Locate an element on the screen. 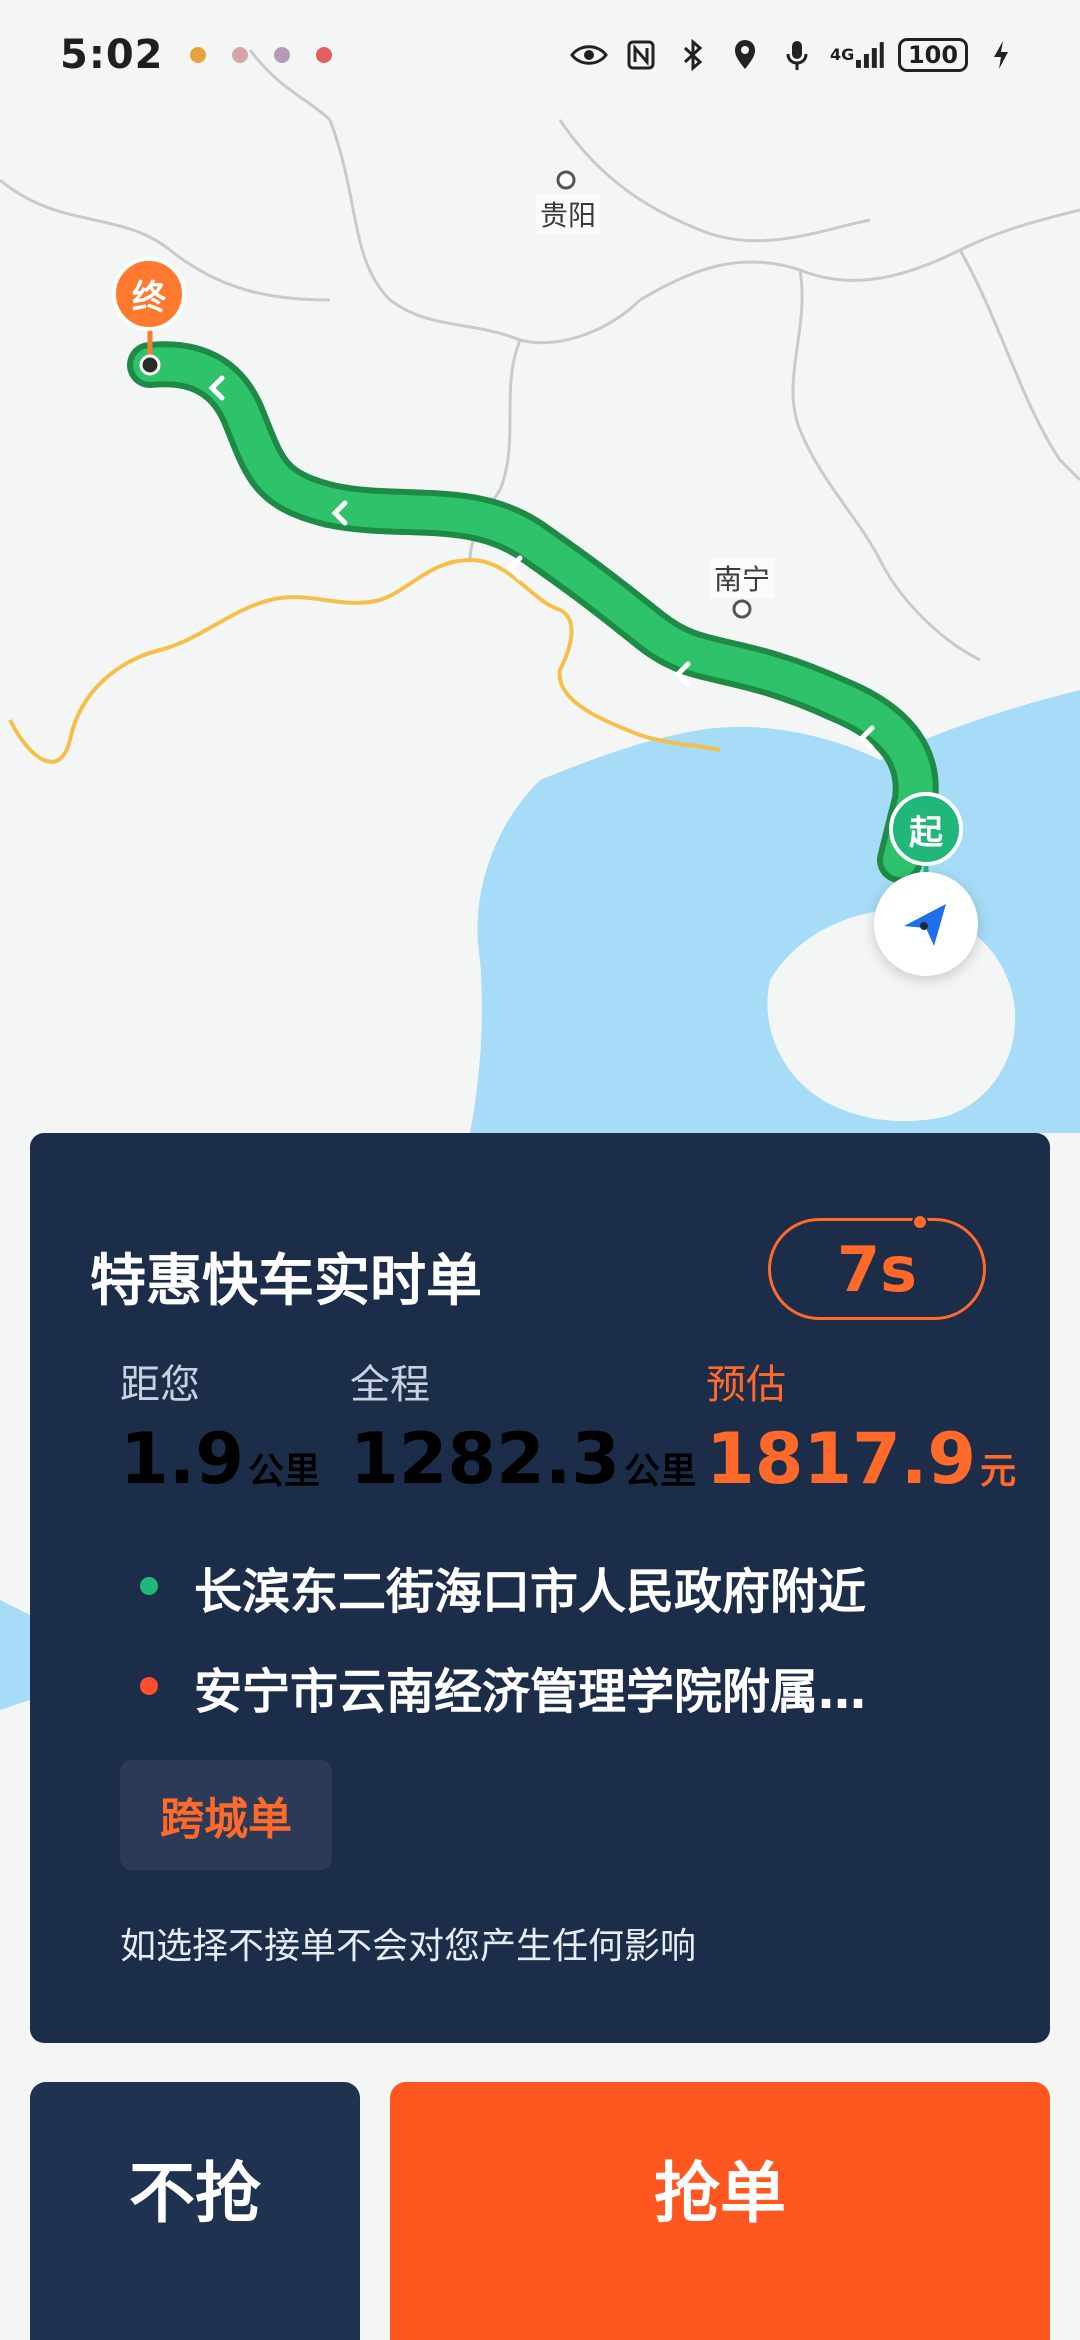 Image resolution: width=1080 pixels, height=2340 pixels. navigation-arrow-icon is located at coordinates (925, 925).